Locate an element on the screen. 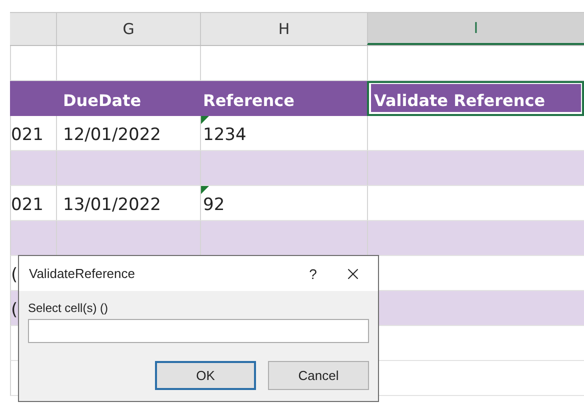  input-field is located at coordinates (198, 331).